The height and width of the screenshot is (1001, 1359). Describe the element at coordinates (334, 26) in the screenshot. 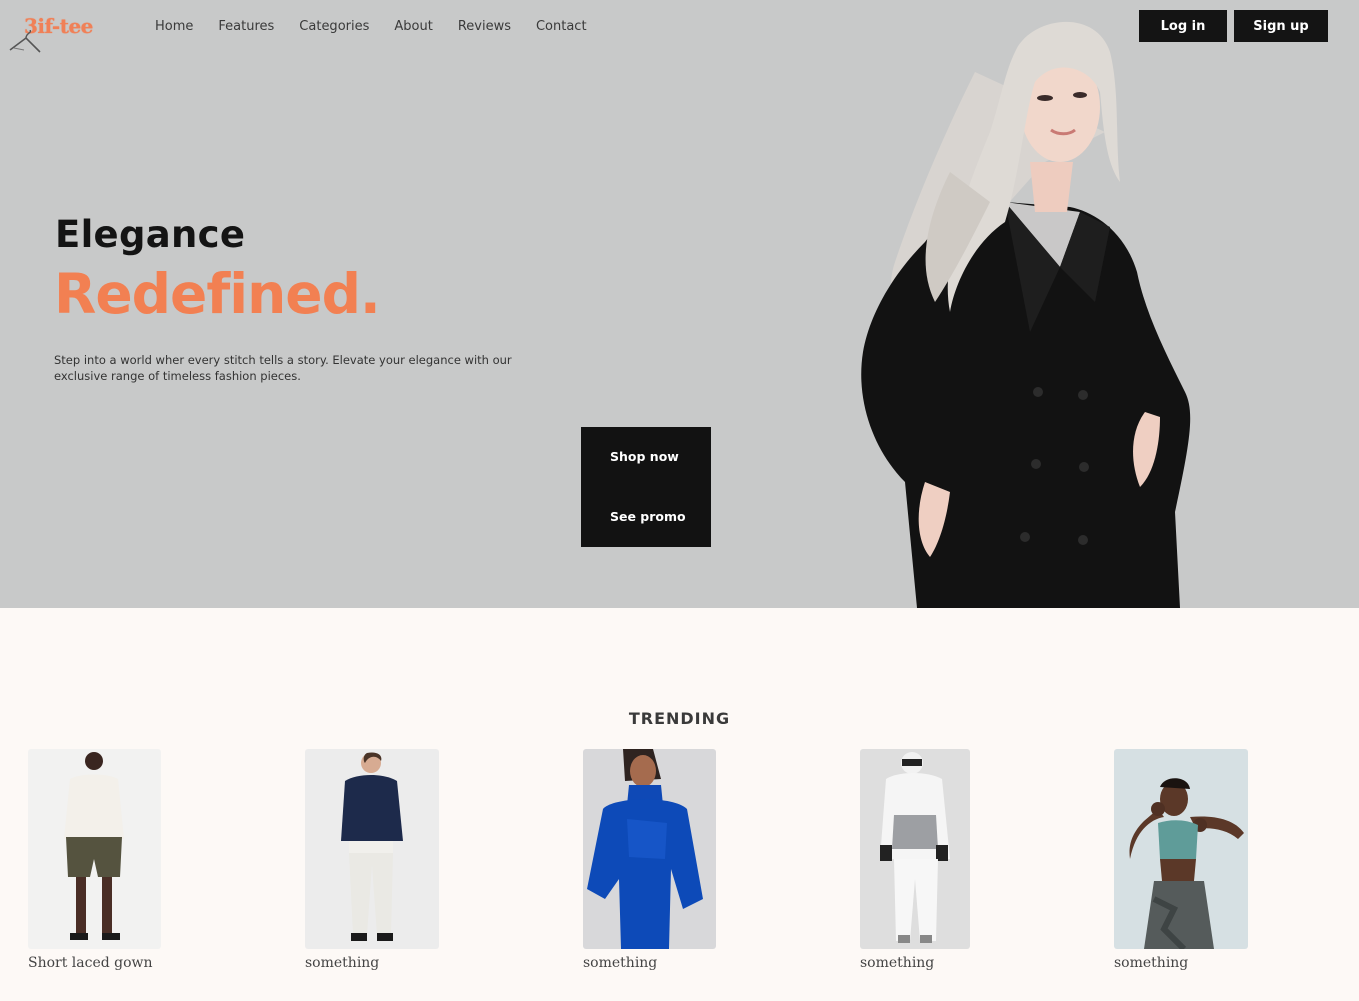

I see `nav-categories: Categories` at that location.